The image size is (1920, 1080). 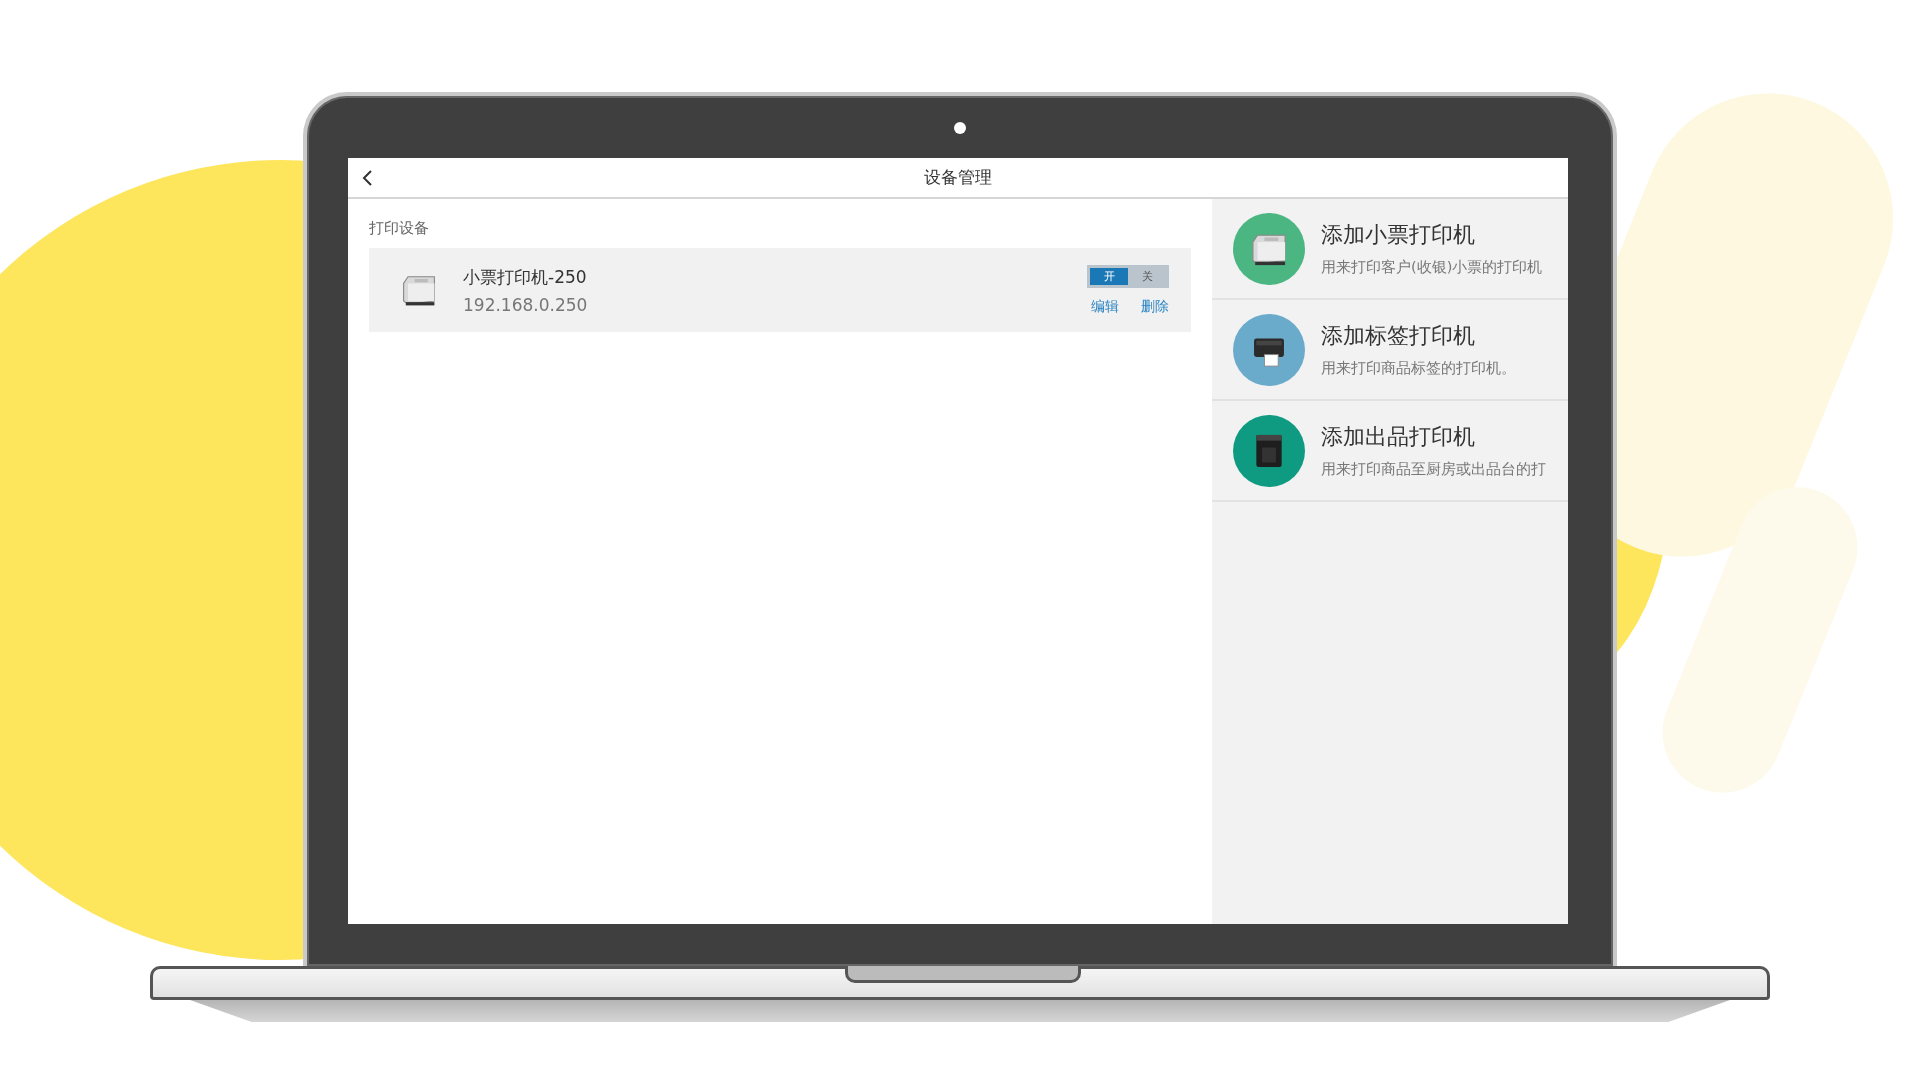 What do you see at coordinates (958, 177) in the screenshot?
I see `window-title: 设备管理` at bounding box center [958, 177].